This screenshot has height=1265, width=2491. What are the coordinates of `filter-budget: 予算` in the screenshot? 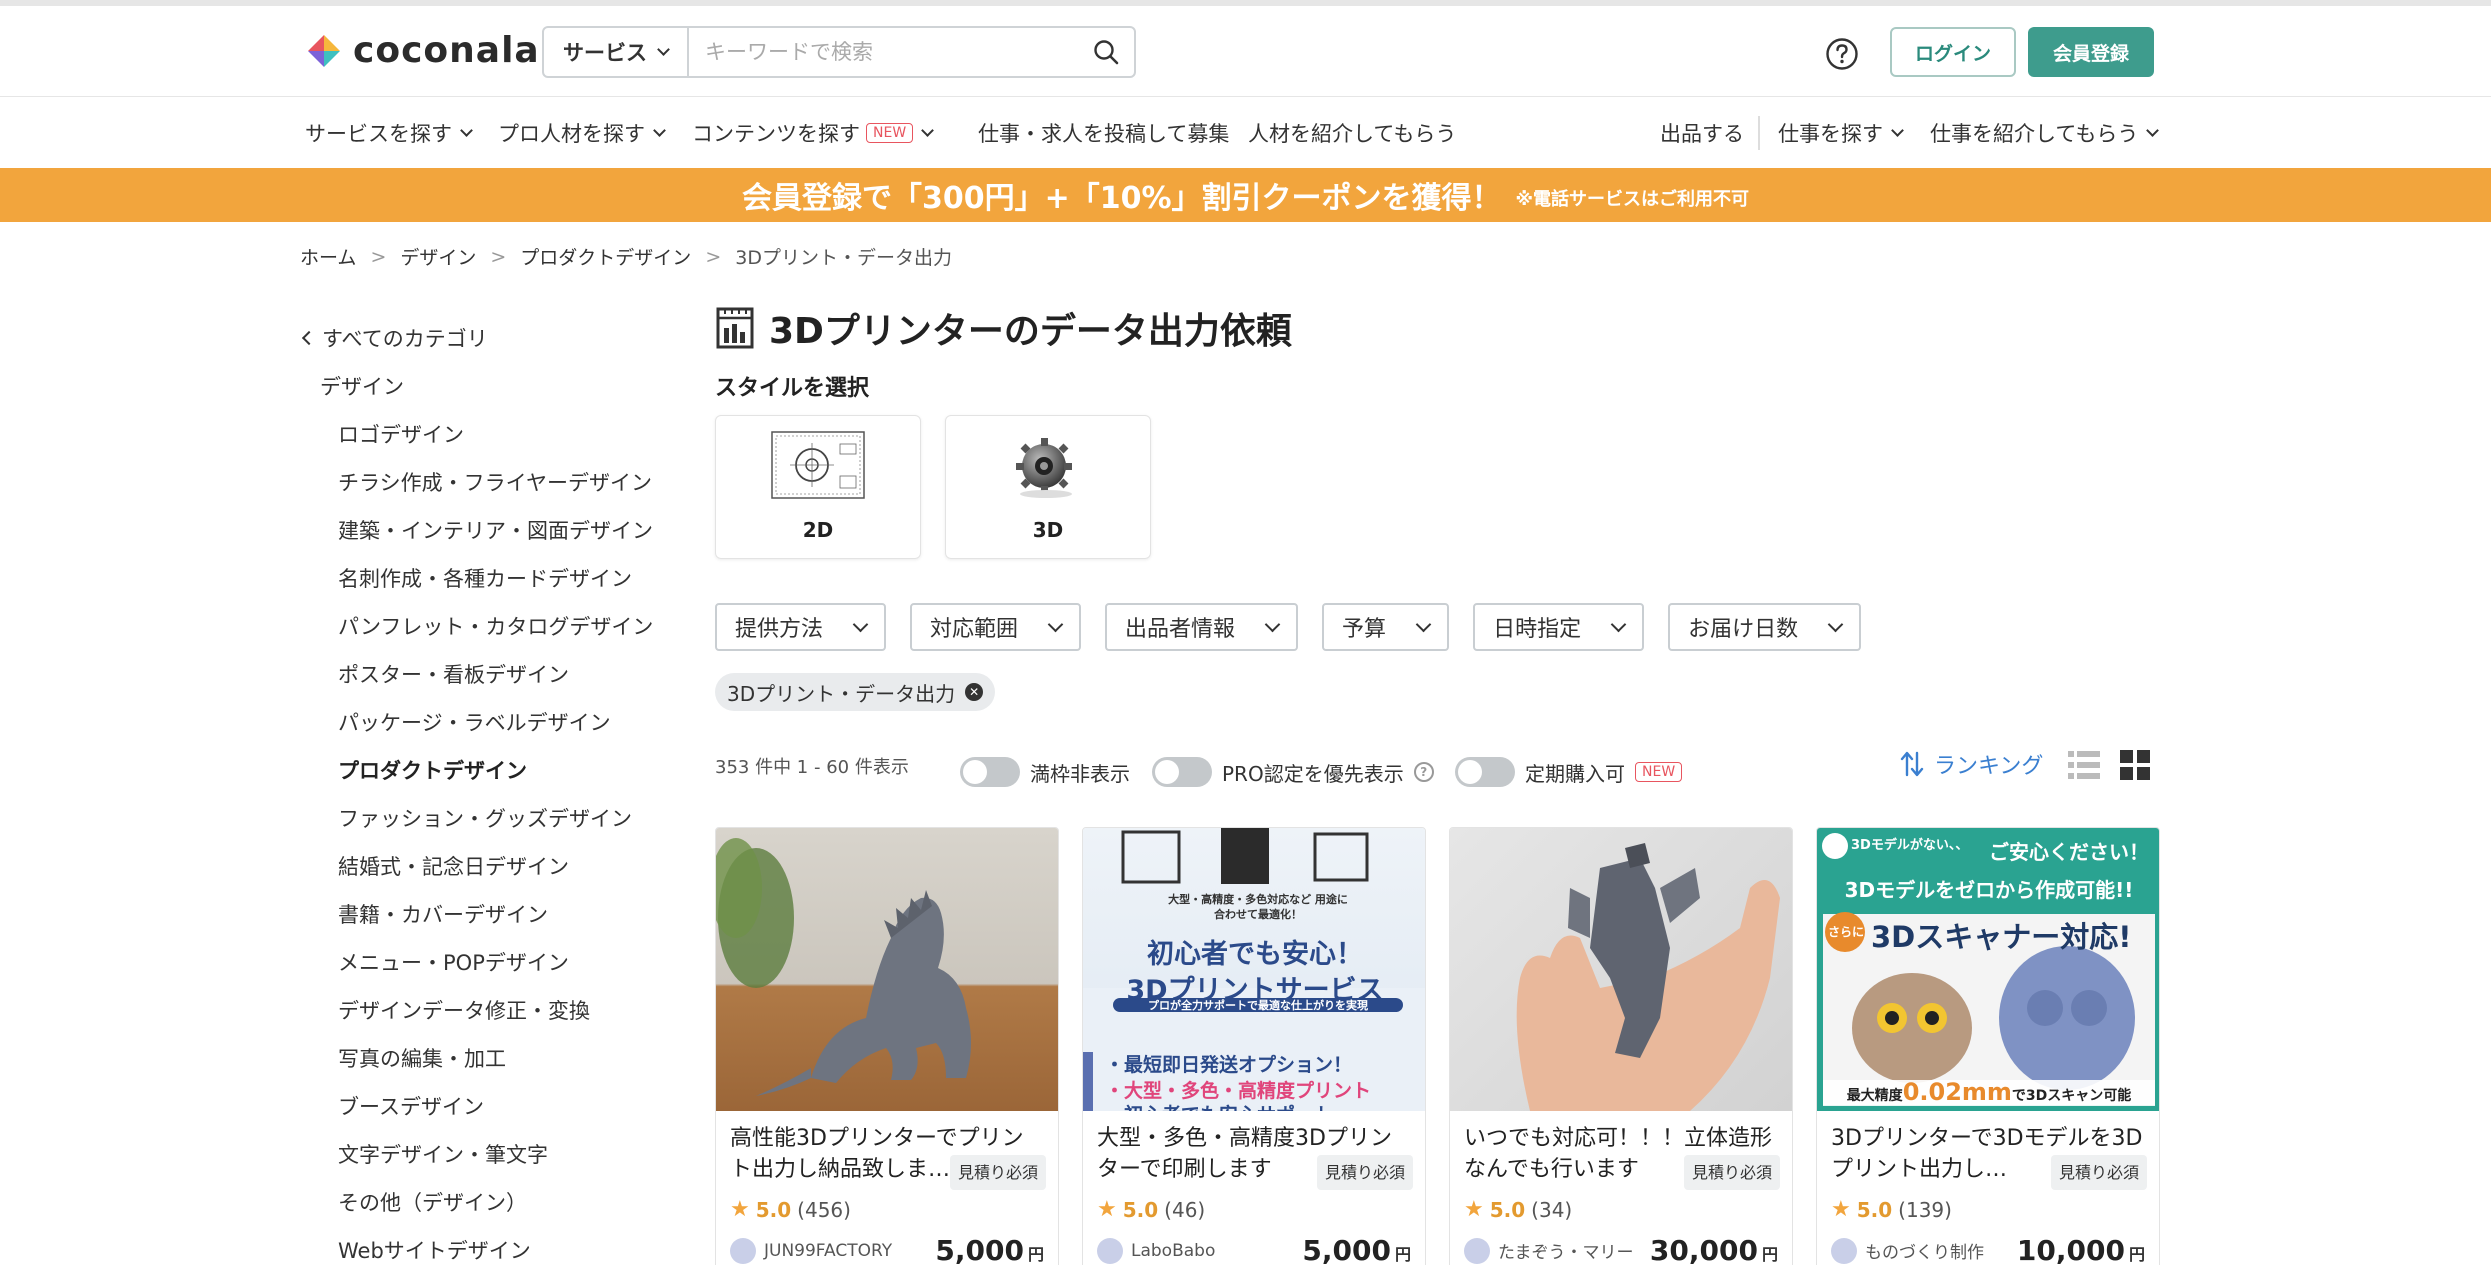 It's located at (1386, 627).